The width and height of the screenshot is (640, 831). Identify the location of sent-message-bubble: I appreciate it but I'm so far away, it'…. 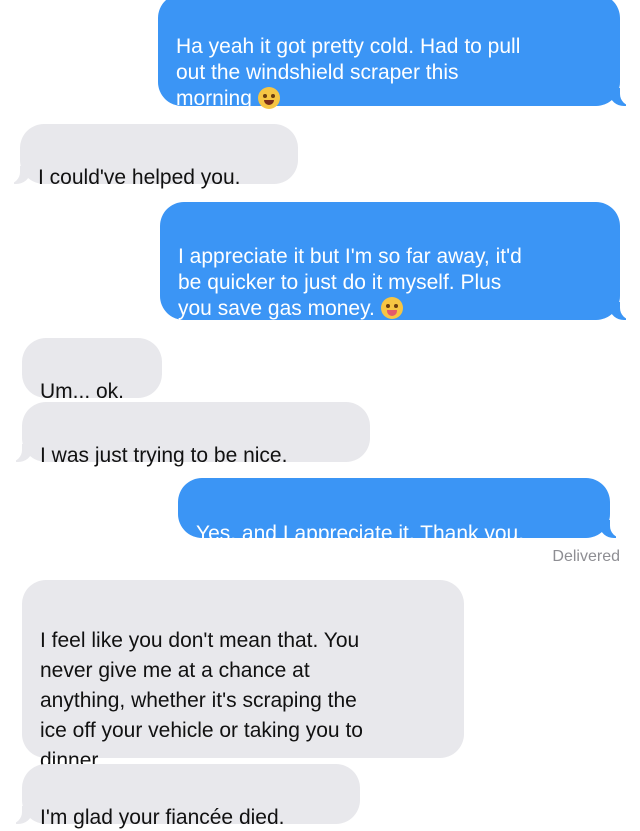
(397, 261).